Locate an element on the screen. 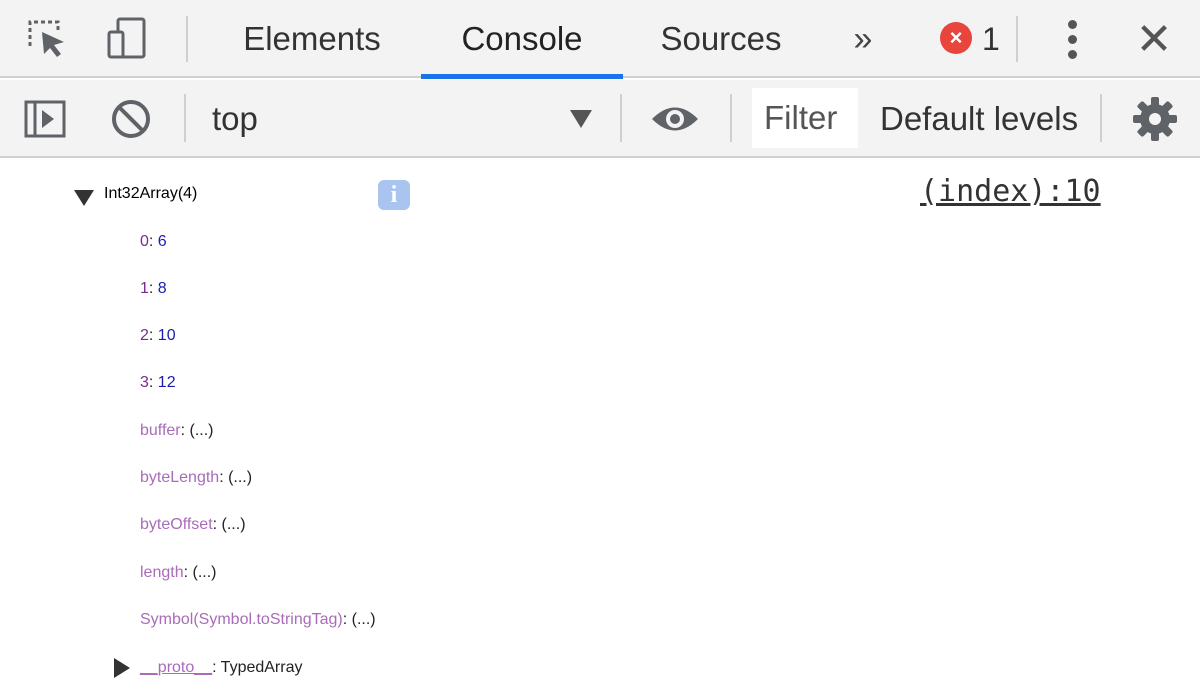 The image size is (1200, 698). expand-triangle-icon is located at coordinates (84, 198).